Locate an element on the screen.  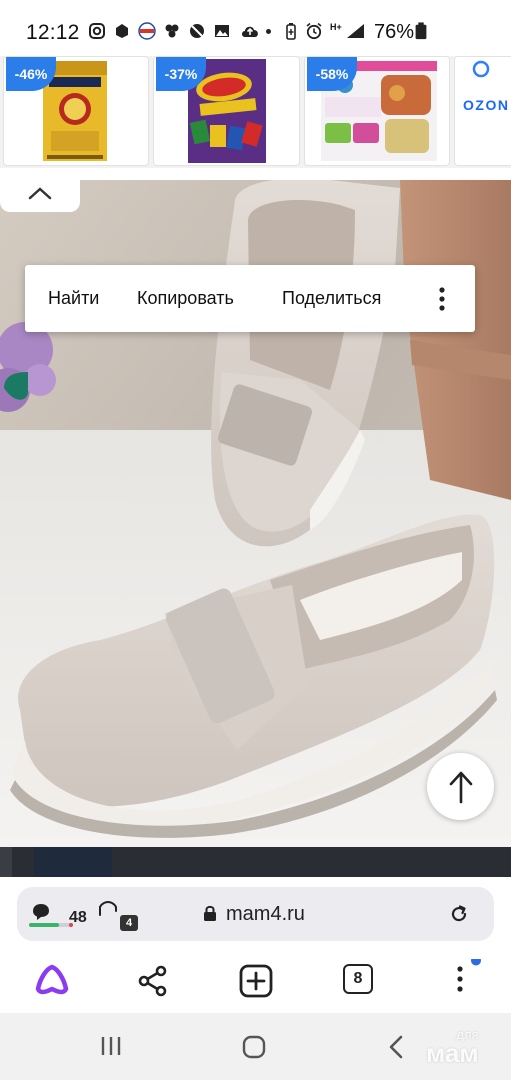
plus-square-icon is located at coordinates (256, 981).